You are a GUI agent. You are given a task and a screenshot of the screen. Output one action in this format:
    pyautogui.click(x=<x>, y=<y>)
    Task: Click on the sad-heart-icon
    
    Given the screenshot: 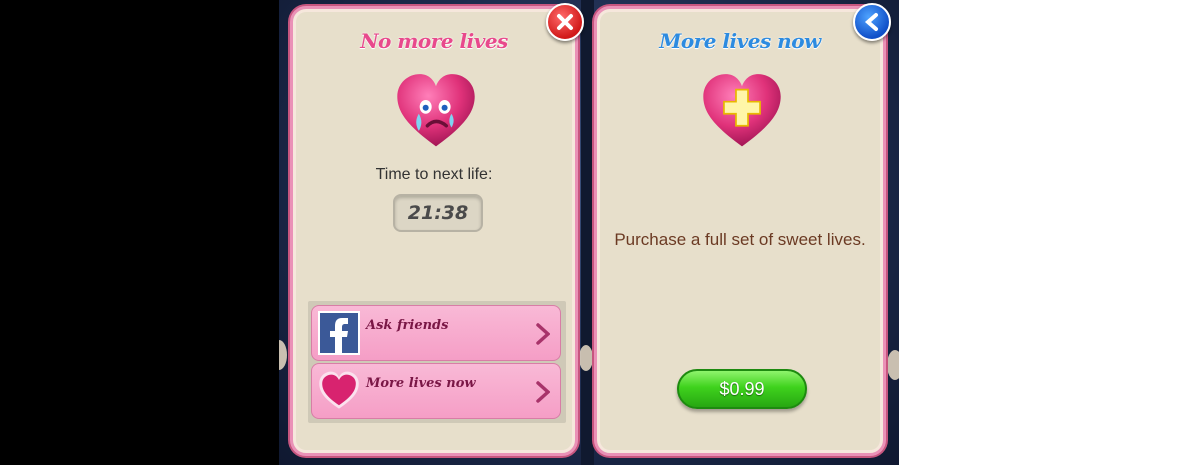 What is the action you would take?
    pyautogui.click(x=436, y=114)
    